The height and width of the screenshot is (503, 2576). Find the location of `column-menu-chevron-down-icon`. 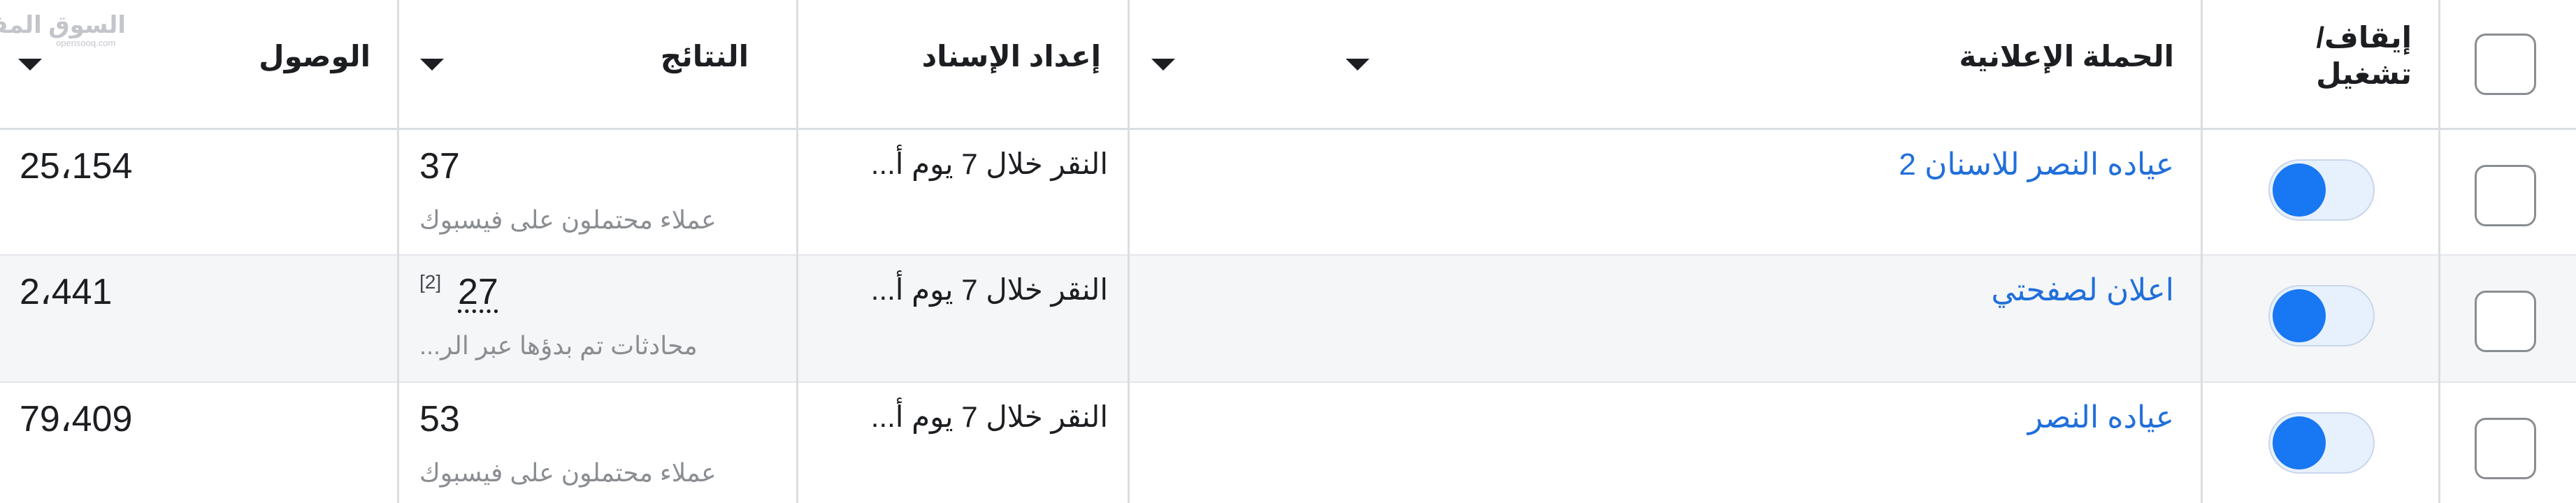

column-menu-chevron-down-icon is located at coordinates (1163, 65).